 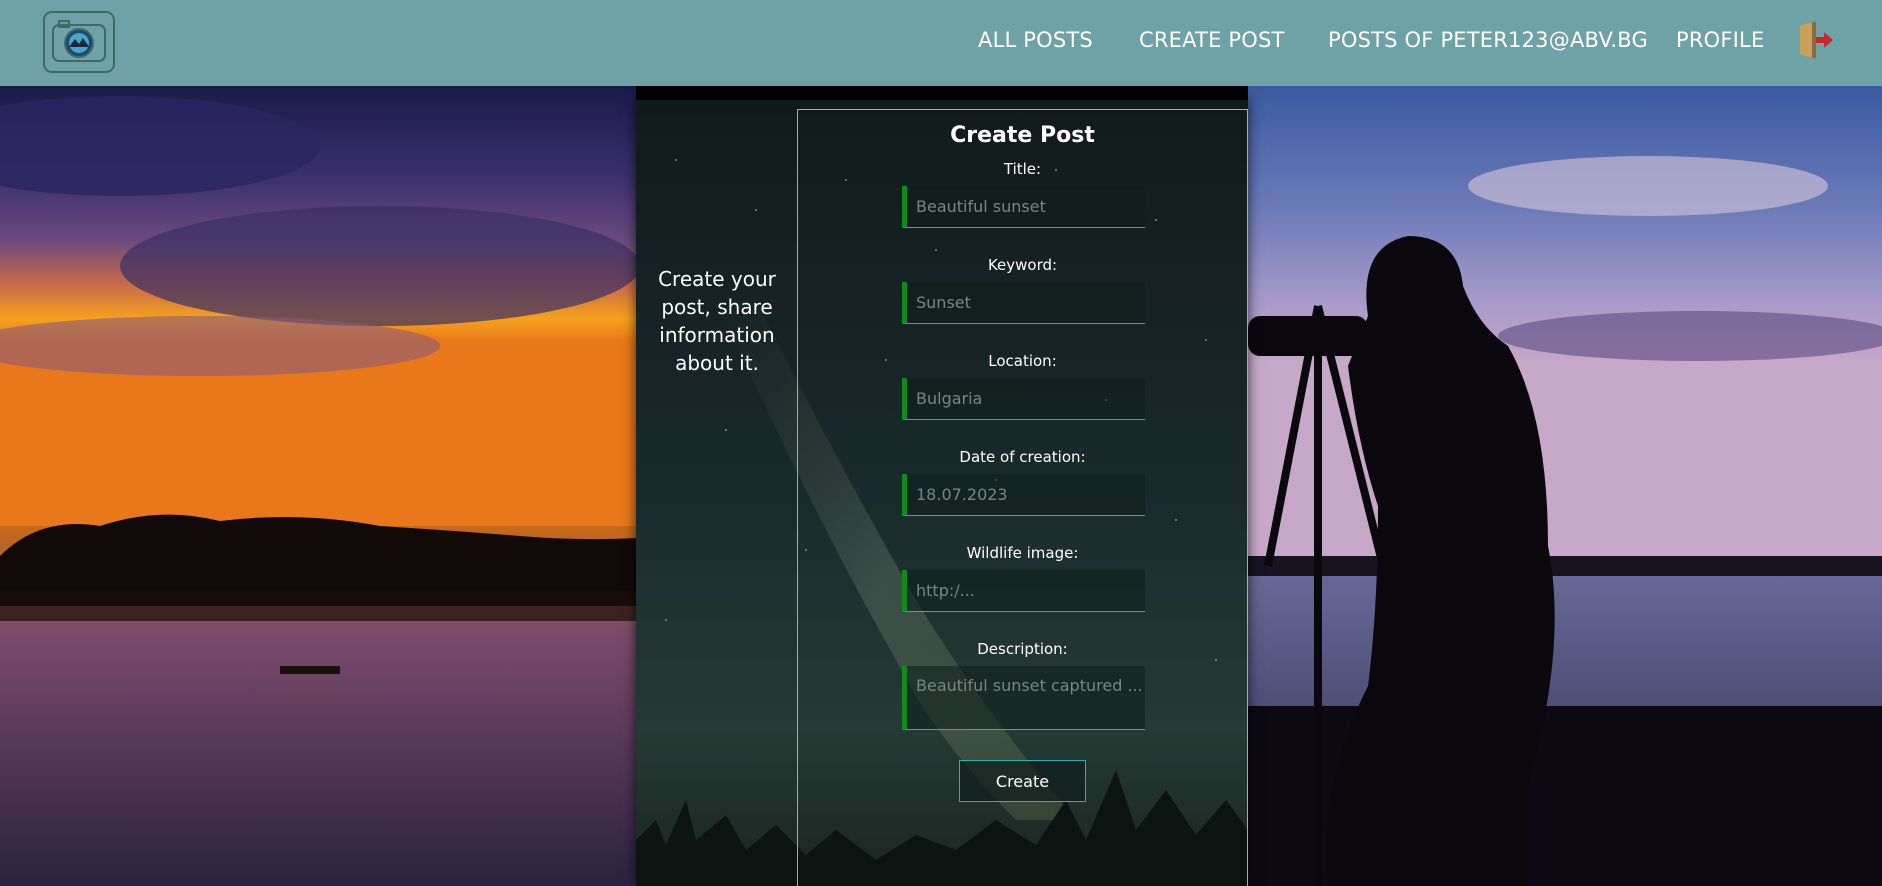 I want to click on date-input, so click(x=1023, y=495).